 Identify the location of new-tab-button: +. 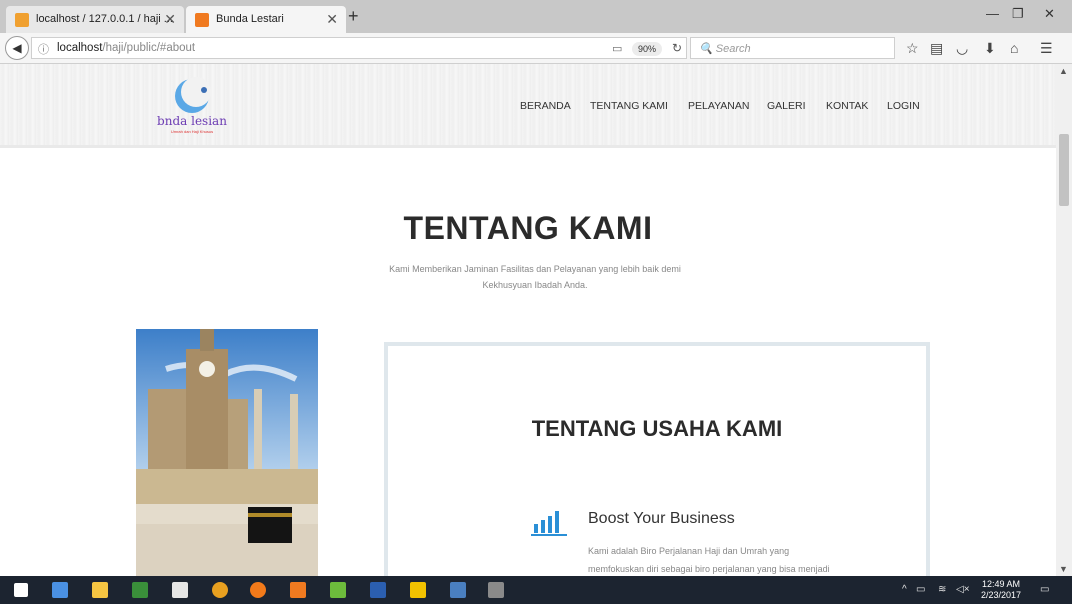
(353, 16).